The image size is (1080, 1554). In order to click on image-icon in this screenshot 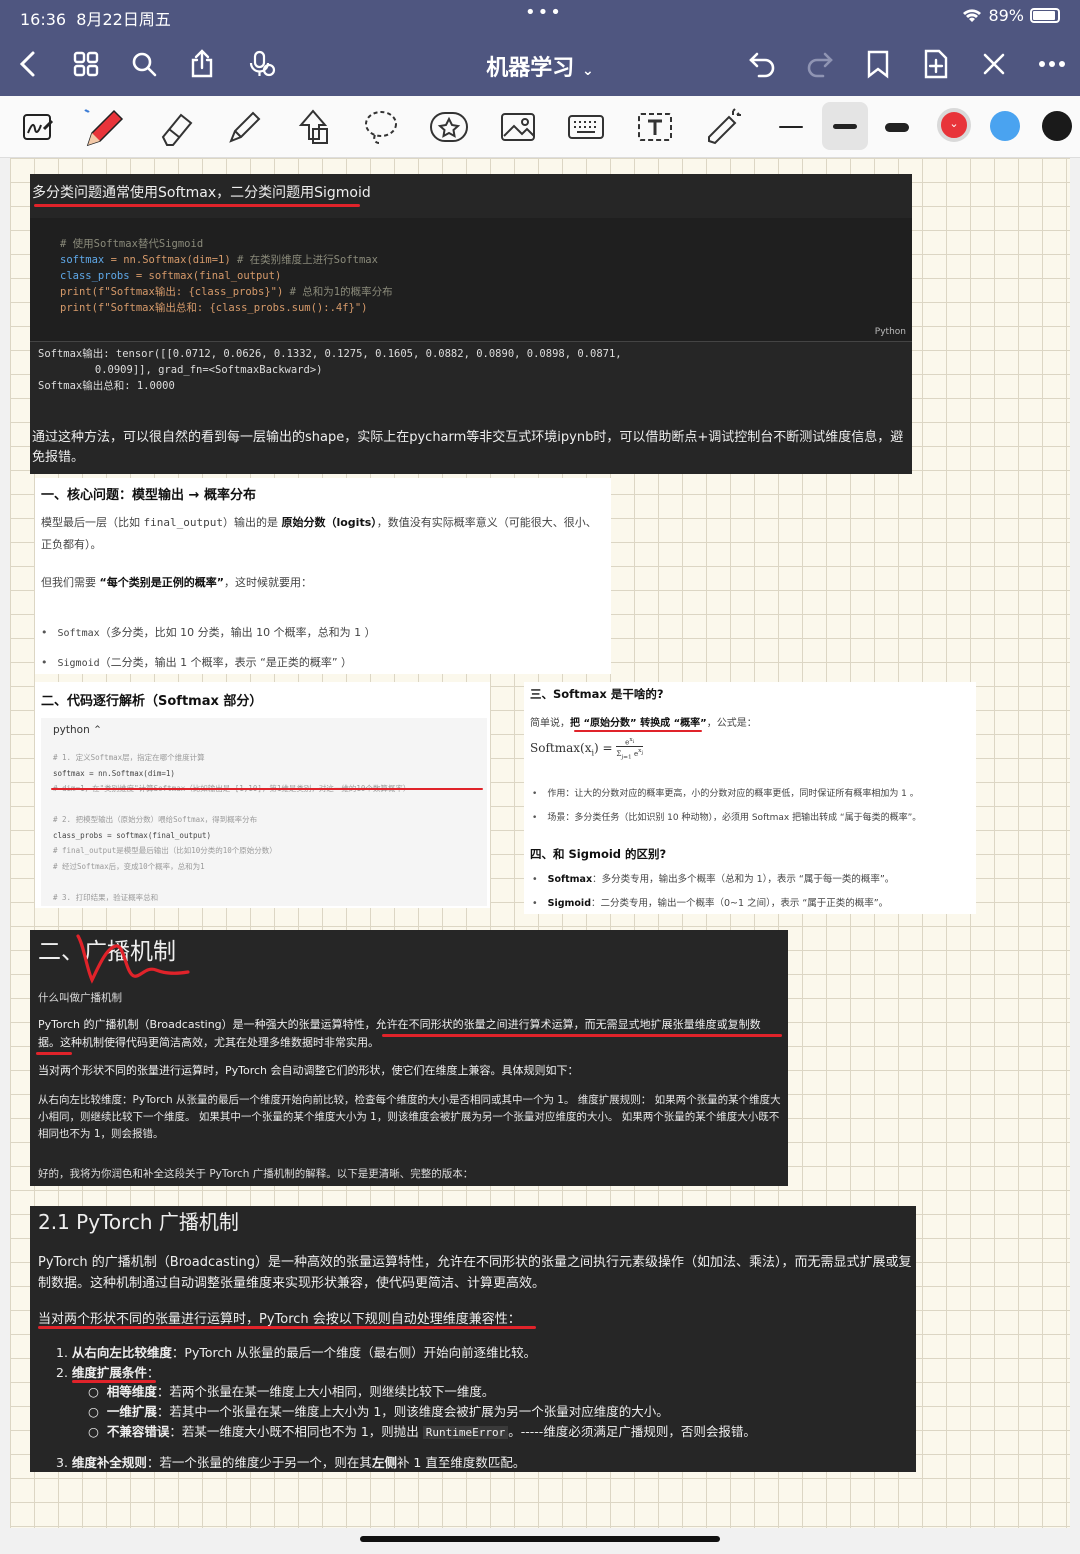, I will do `click(518, 127)`.